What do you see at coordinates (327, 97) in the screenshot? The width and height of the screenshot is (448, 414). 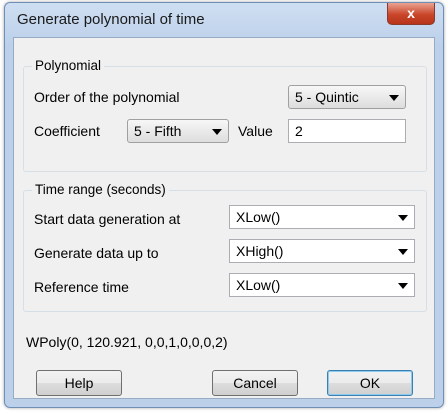 I see `order-select-value: 5 - Quintic` at bounding box center [327, 97].